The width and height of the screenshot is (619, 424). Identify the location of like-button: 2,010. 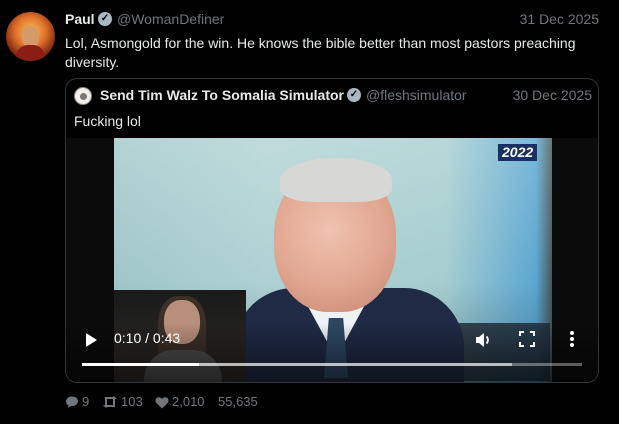
(180, 401).